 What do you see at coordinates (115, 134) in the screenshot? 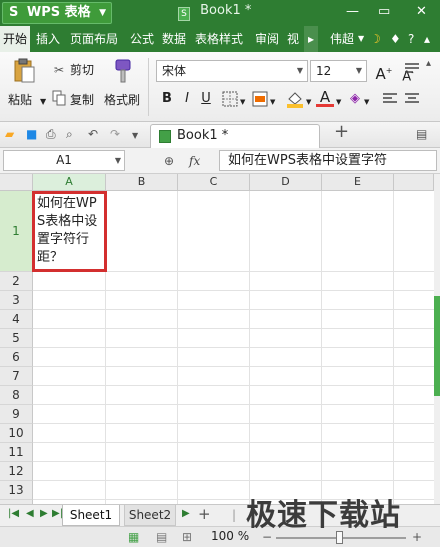
I see `redo-icon: ↷` at bounding box center [115, 134].